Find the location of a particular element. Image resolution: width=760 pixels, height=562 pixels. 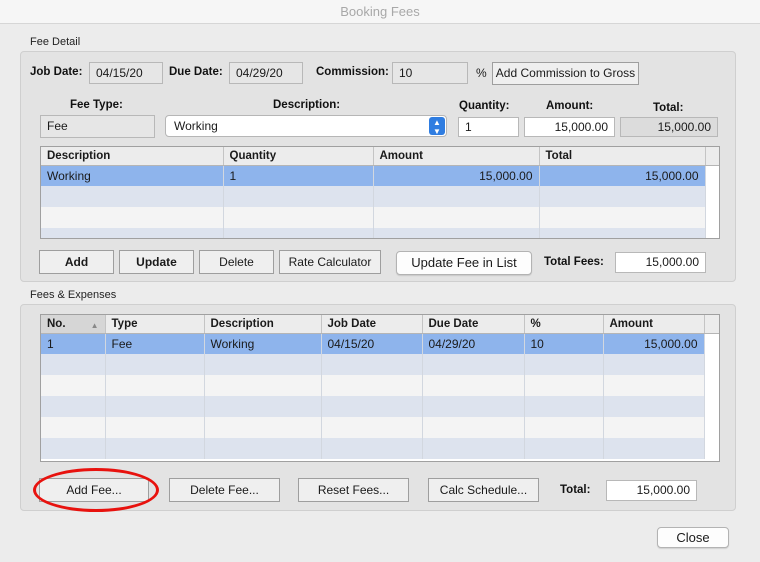

job-date-field: 04/15/20 is located at coordinates (126, 73).